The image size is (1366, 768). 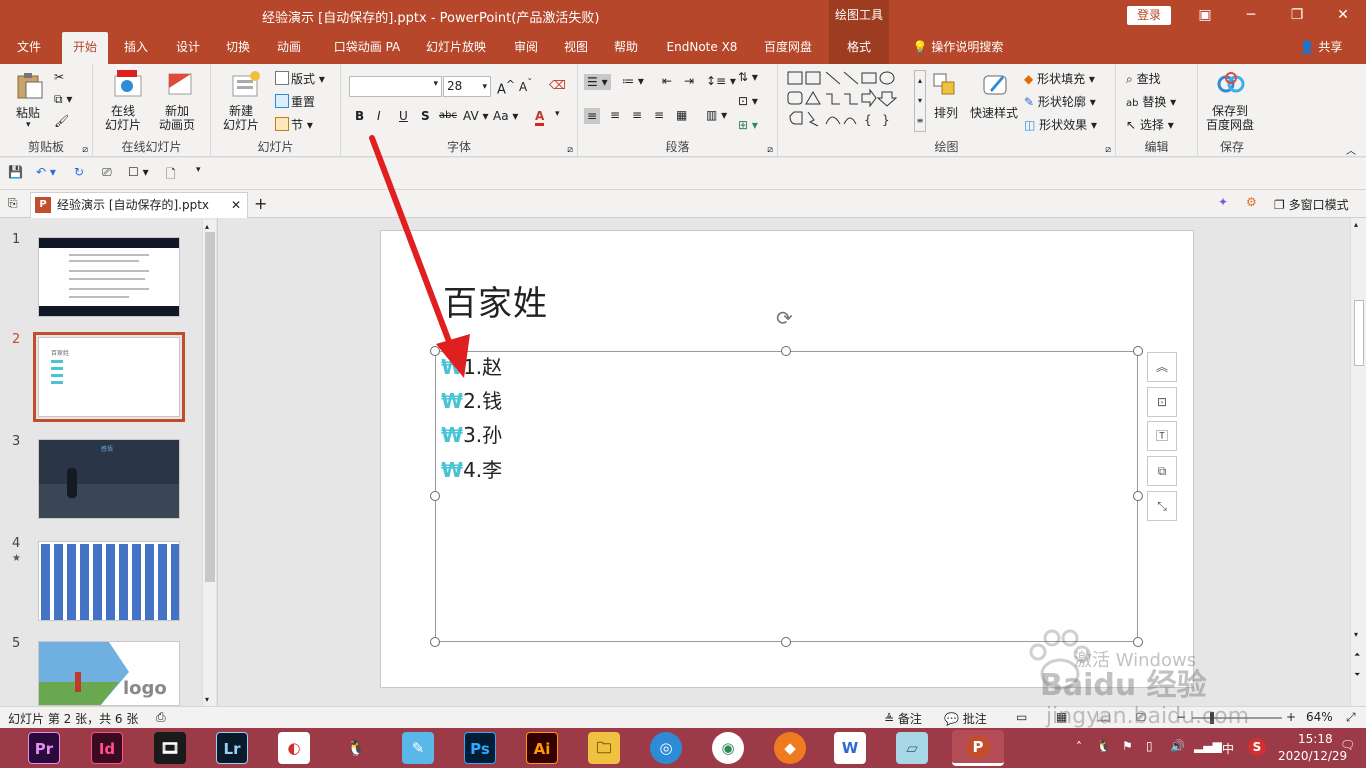 What do you see at coordinates (180, 84) in the screenshot?
I see `new-animation-page-icon` at bounding box center [180, 84].